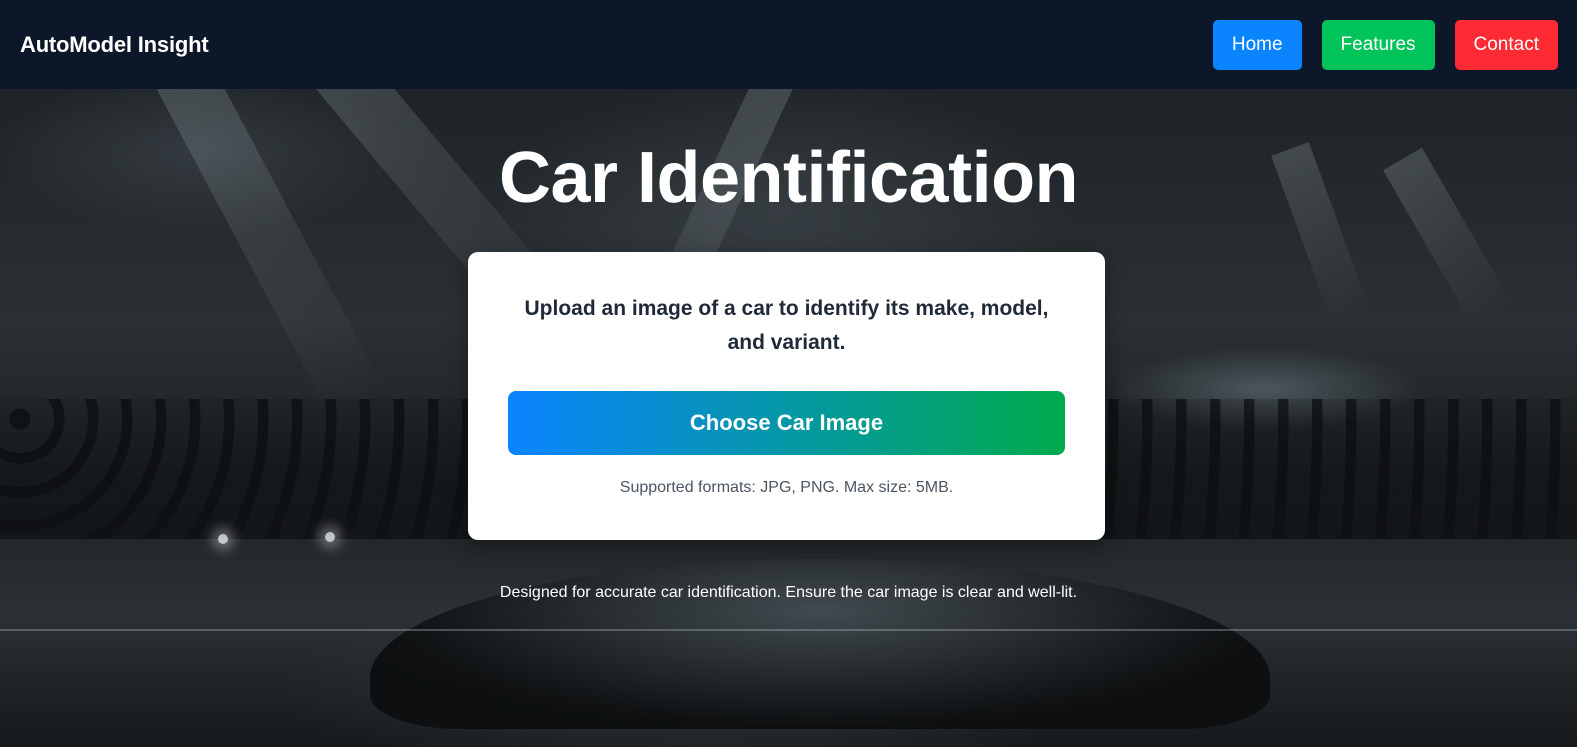  What do you see at coordinates (788, 178) in the screenshot?
I see `page-title: Car Identification` at bounding box center [788, 178].